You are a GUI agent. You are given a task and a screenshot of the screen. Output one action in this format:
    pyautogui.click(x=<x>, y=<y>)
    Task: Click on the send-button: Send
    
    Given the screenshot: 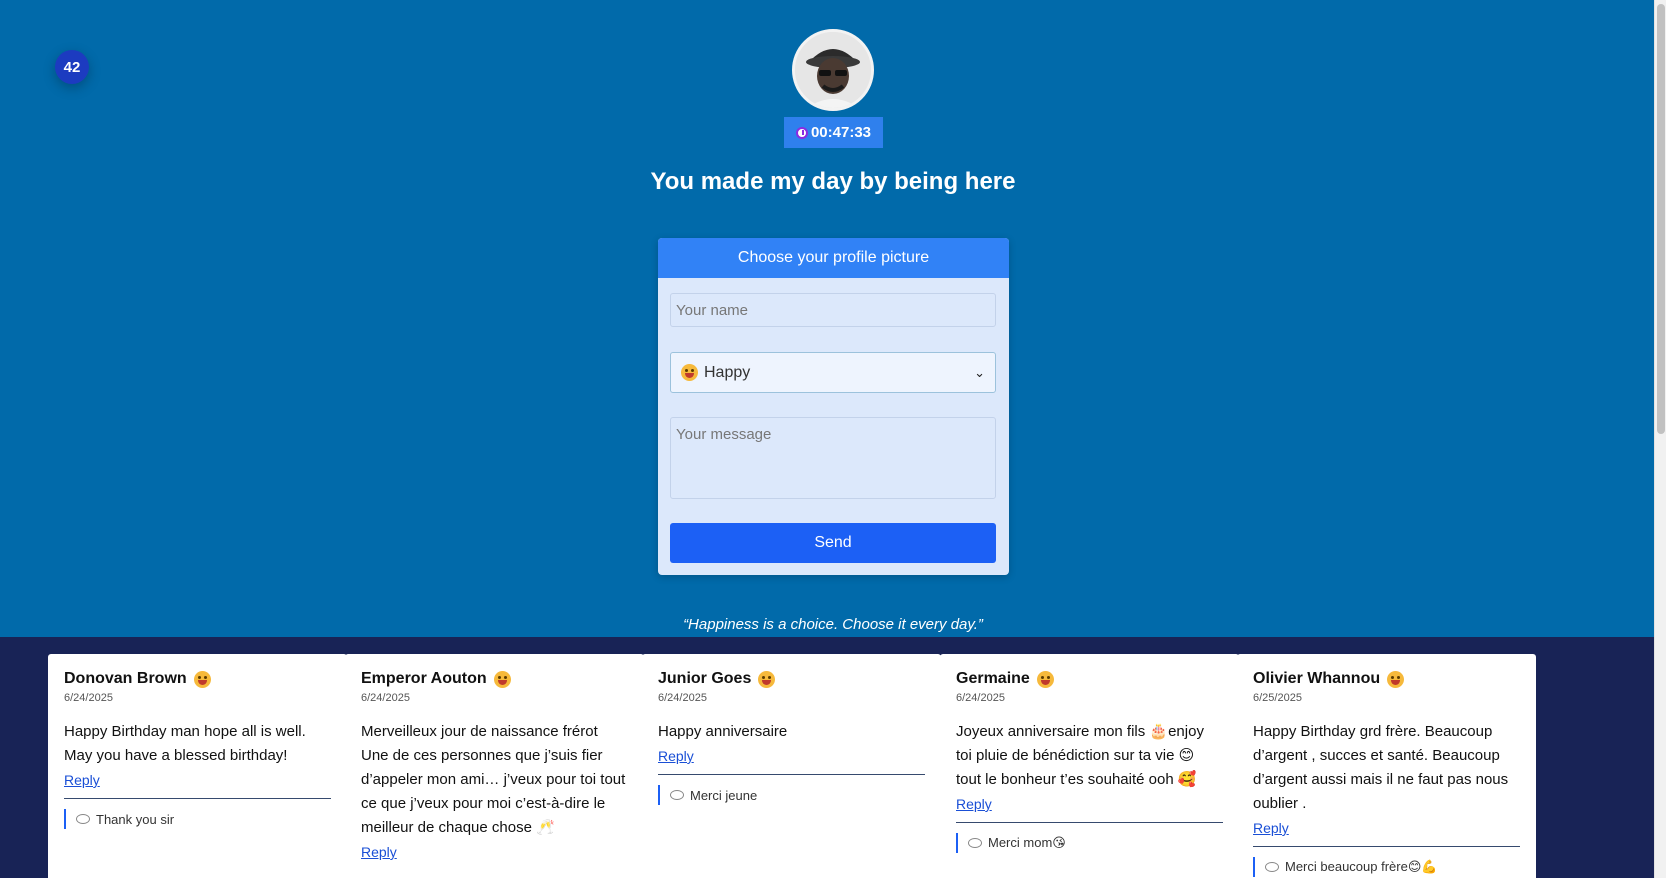 What is the action you would take?
    pyautogui.click(x=833, y=543)
    